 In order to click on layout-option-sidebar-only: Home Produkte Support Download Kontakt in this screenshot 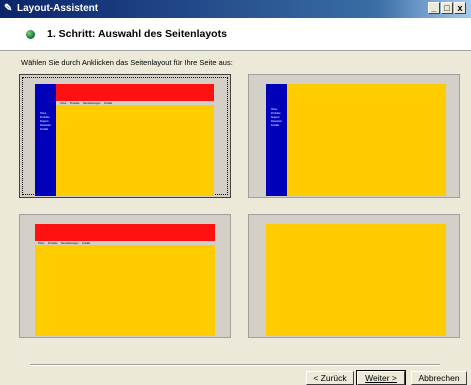, I will do `click(354, 136)`.